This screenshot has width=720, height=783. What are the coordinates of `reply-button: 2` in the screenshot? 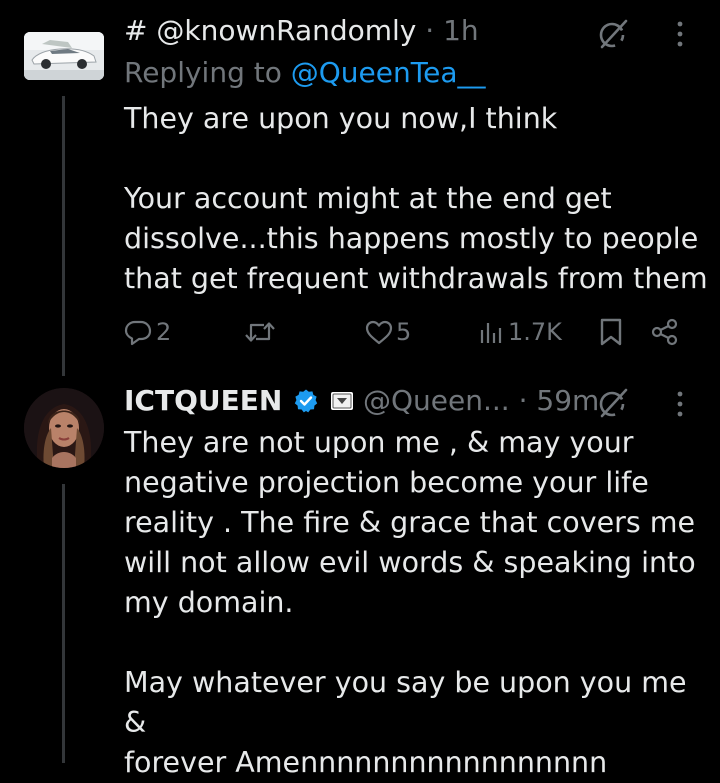 It's located at (147, 332).